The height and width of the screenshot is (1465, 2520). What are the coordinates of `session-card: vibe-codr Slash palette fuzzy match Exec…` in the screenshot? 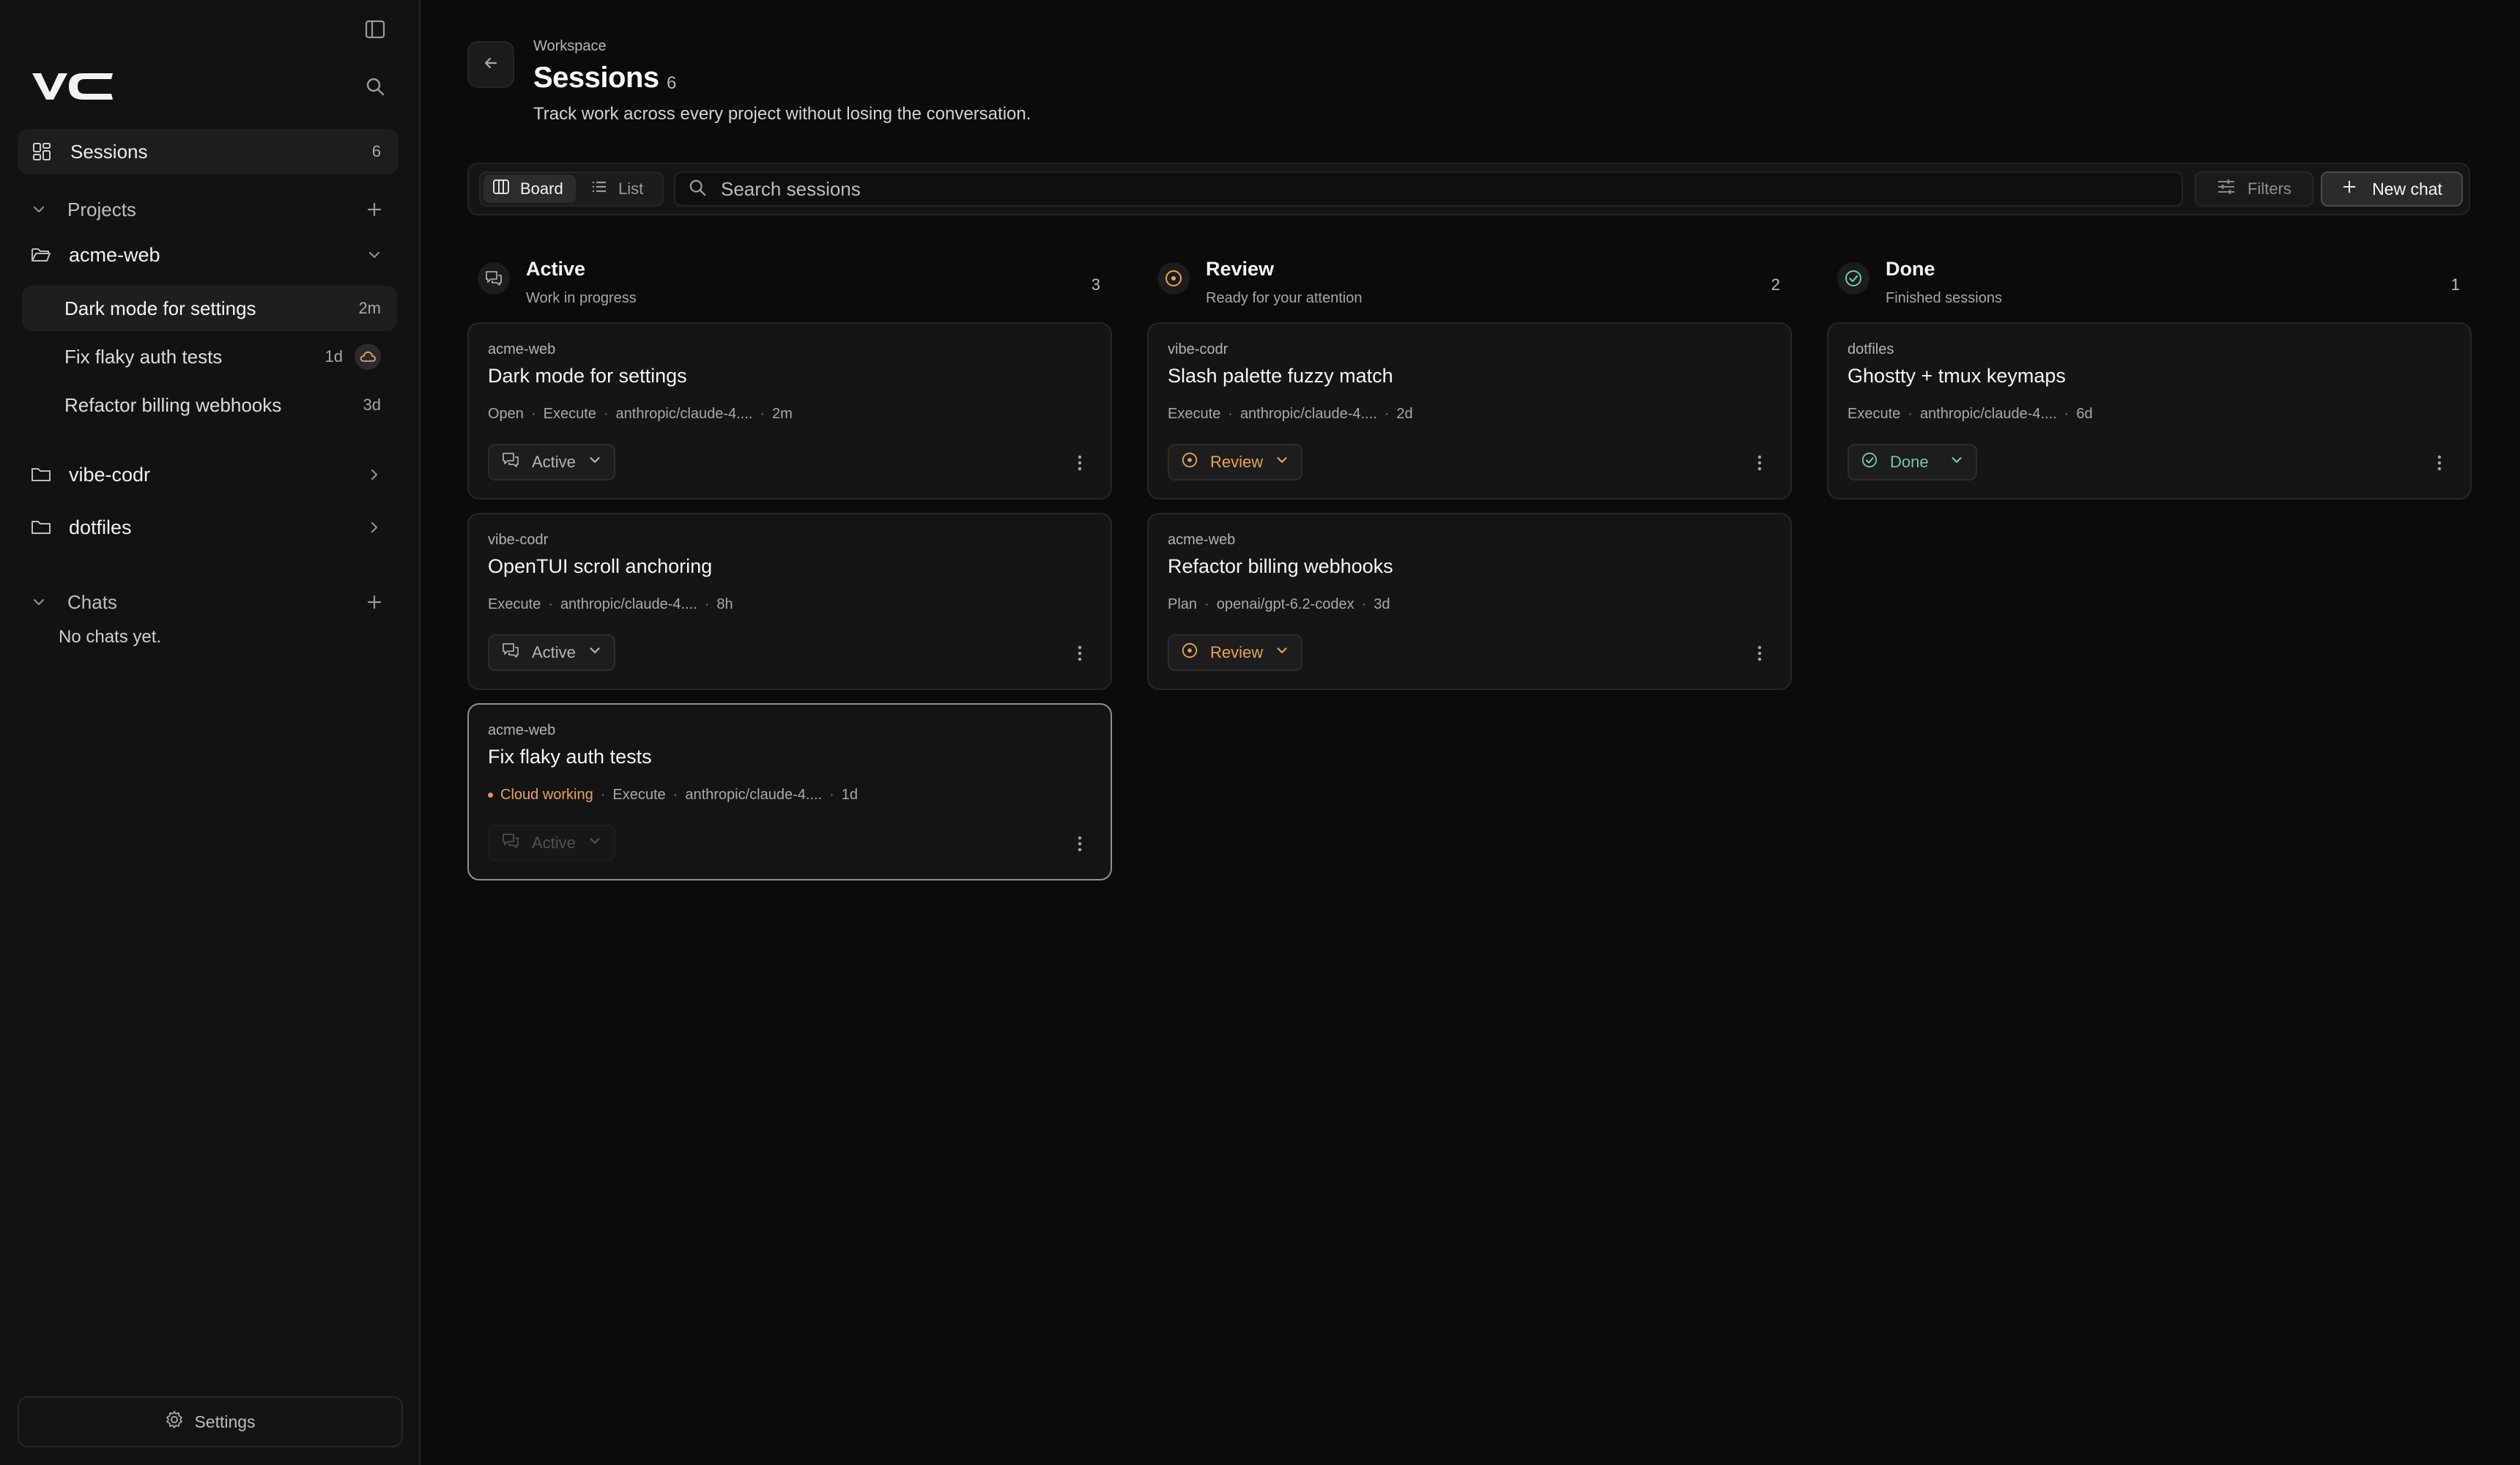 It's located at (1469, 411).